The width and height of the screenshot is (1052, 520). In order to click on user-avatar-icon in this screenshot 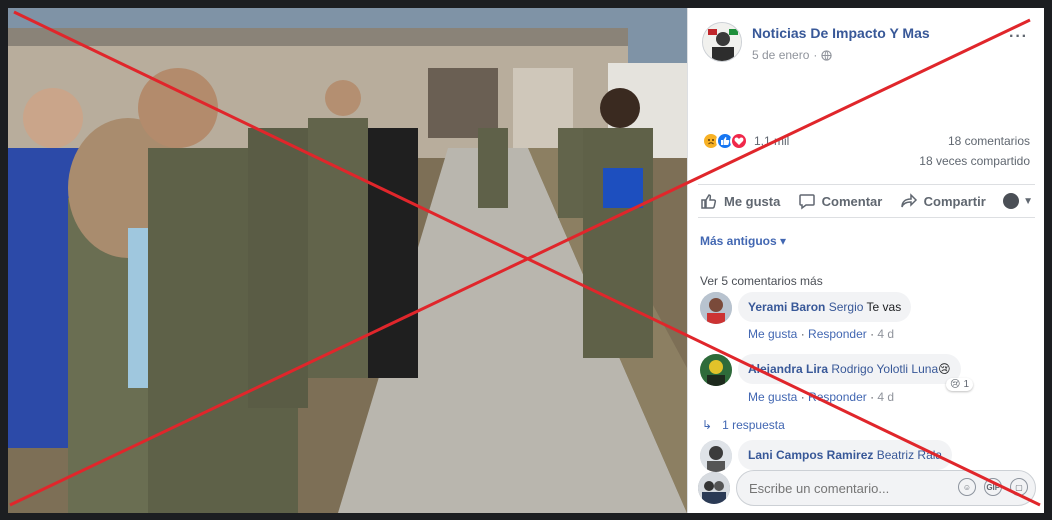, I will do `click(1011, 201)`.